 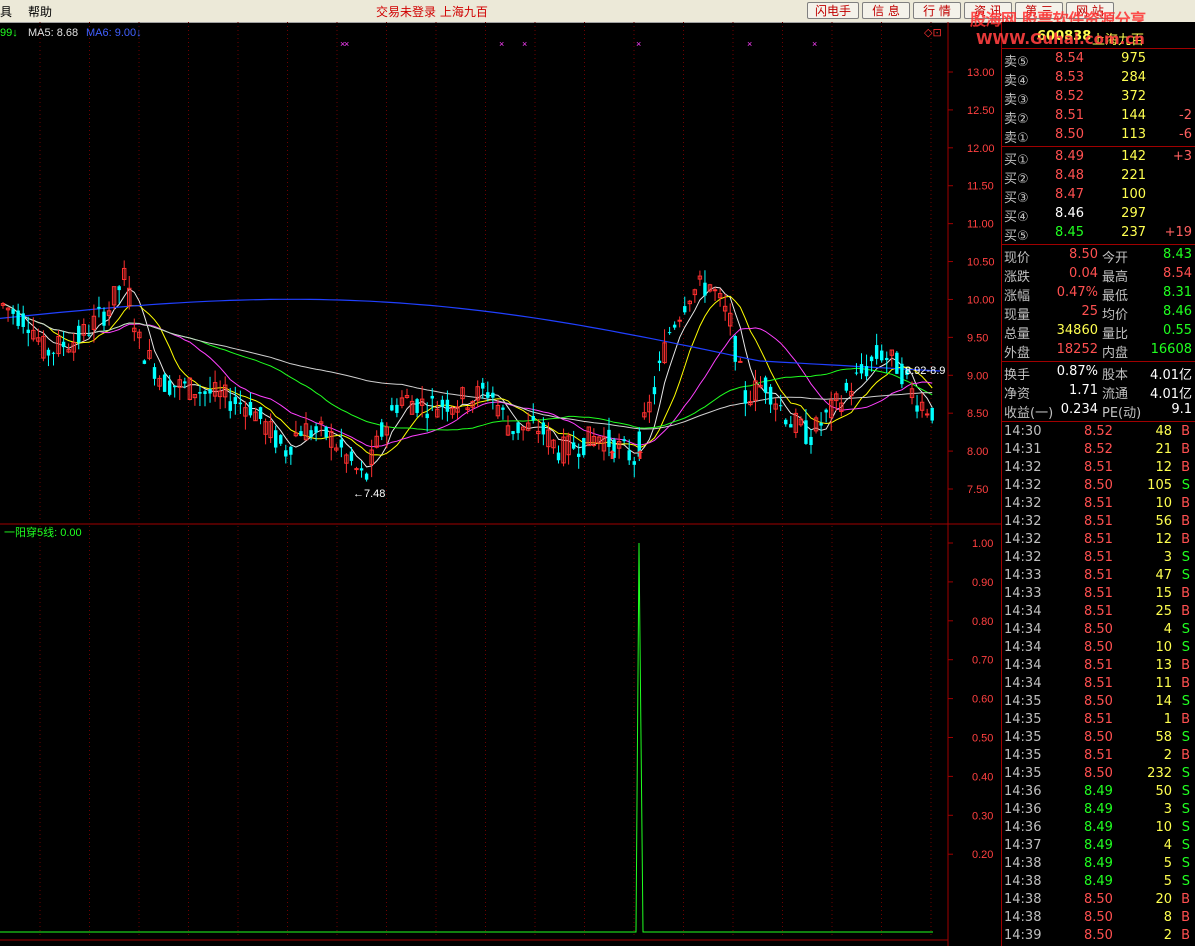 What do you see at coordinates (1098, 828) in the screenshot?
I see `tick-row: 14:36 8.49 10 S` at bounding box center [1098, 828].